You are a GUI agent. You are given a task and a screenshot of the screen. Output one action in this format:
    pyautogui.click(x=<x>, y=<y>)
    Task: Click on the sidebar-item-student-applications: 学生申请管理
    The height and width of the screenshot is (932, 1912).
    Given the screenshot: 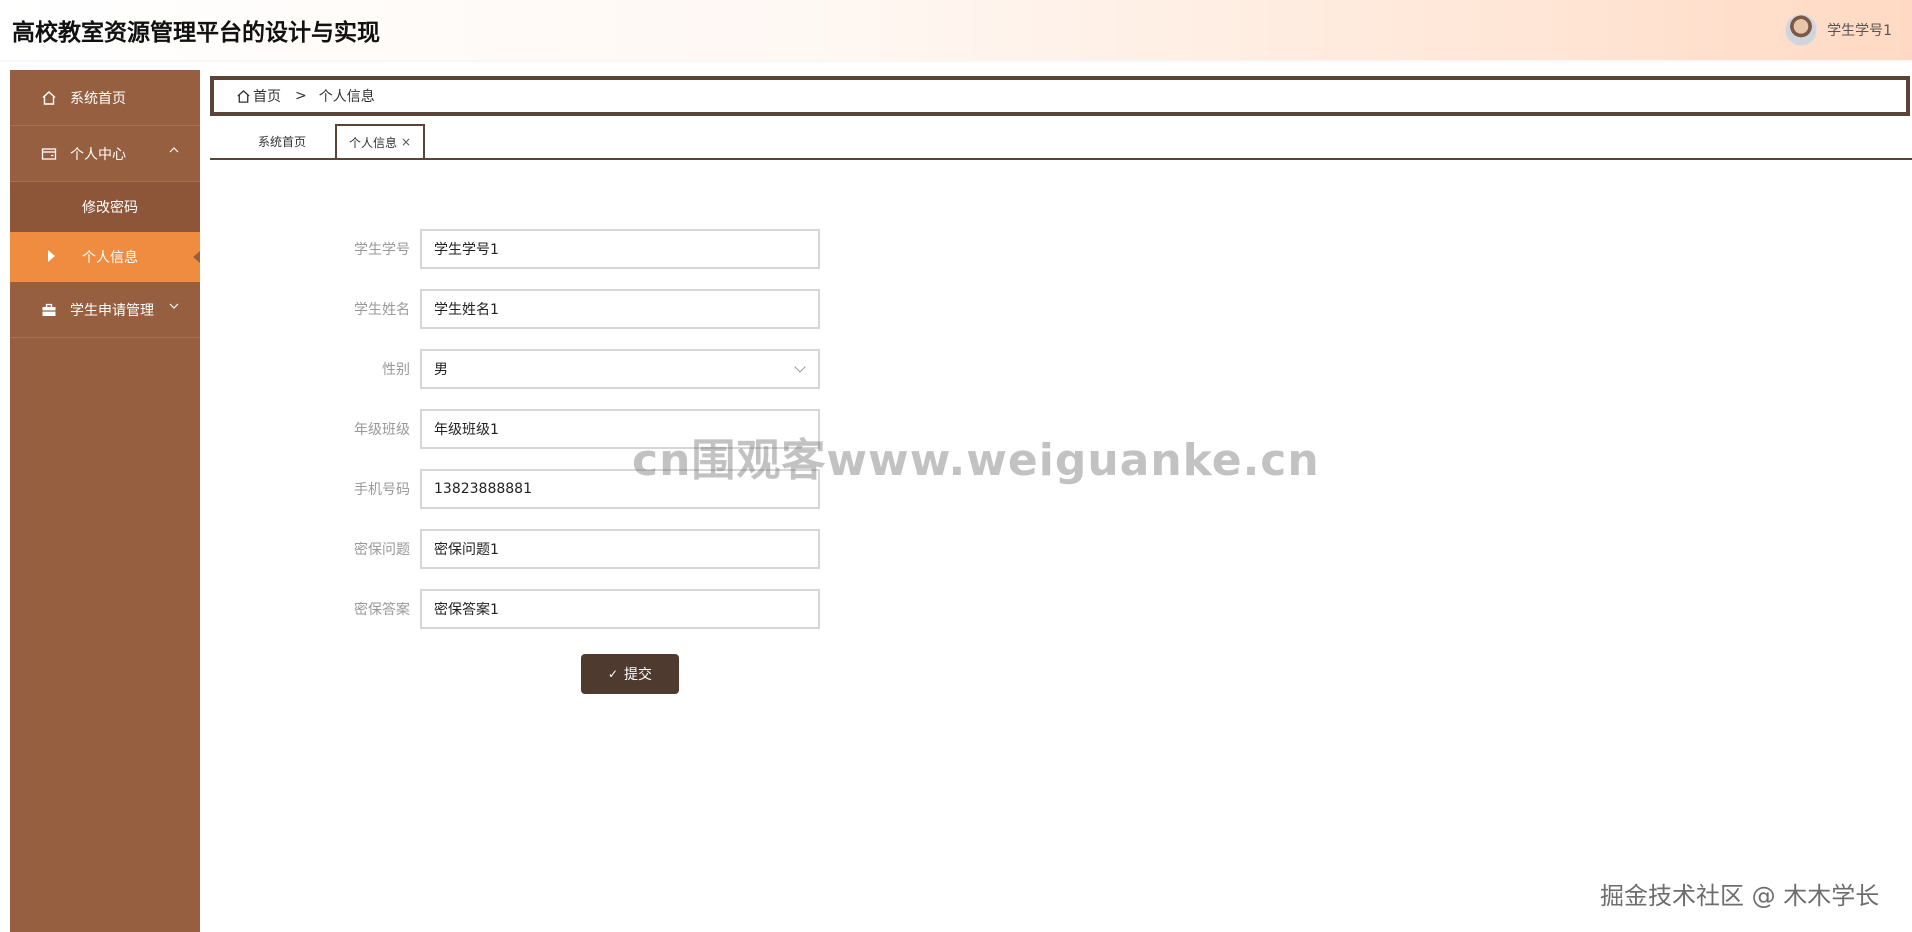 What is the action you would take?
    pyautogui.click(x=105, y=310)
    